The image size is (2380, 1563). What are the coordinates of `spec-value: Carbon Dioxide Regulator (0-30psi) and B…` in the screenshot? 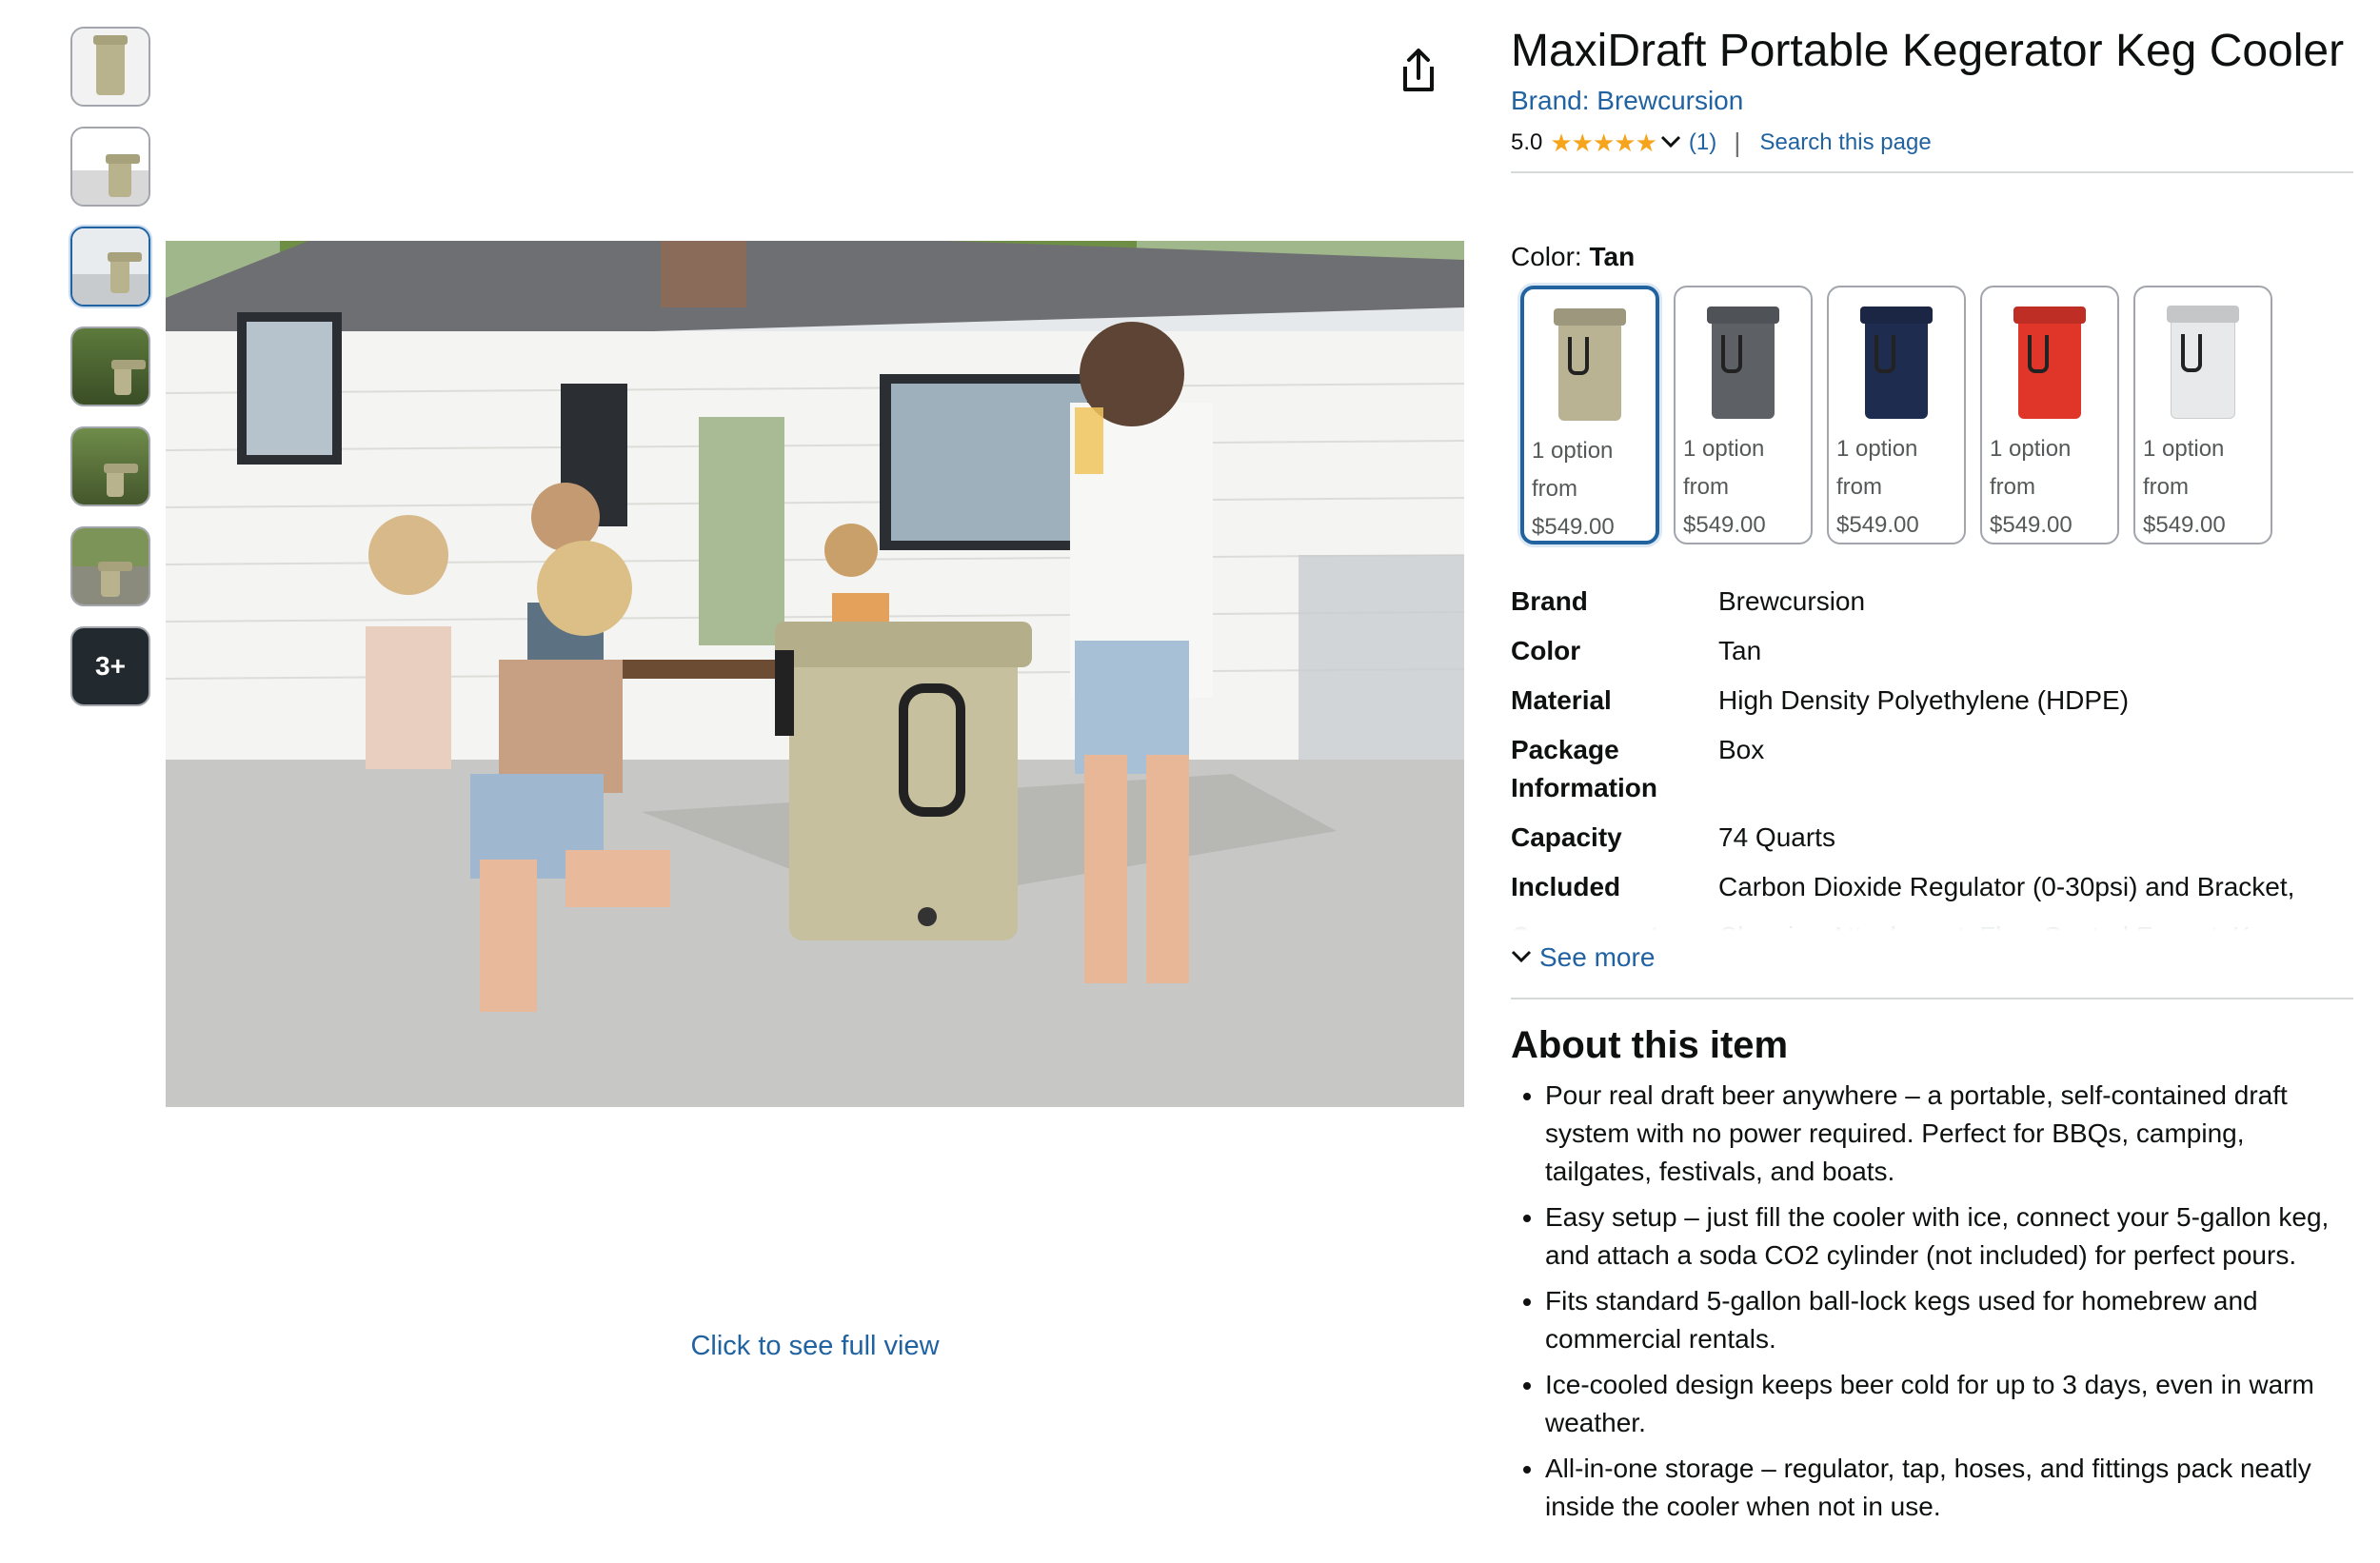 It's located at (2006, 887).